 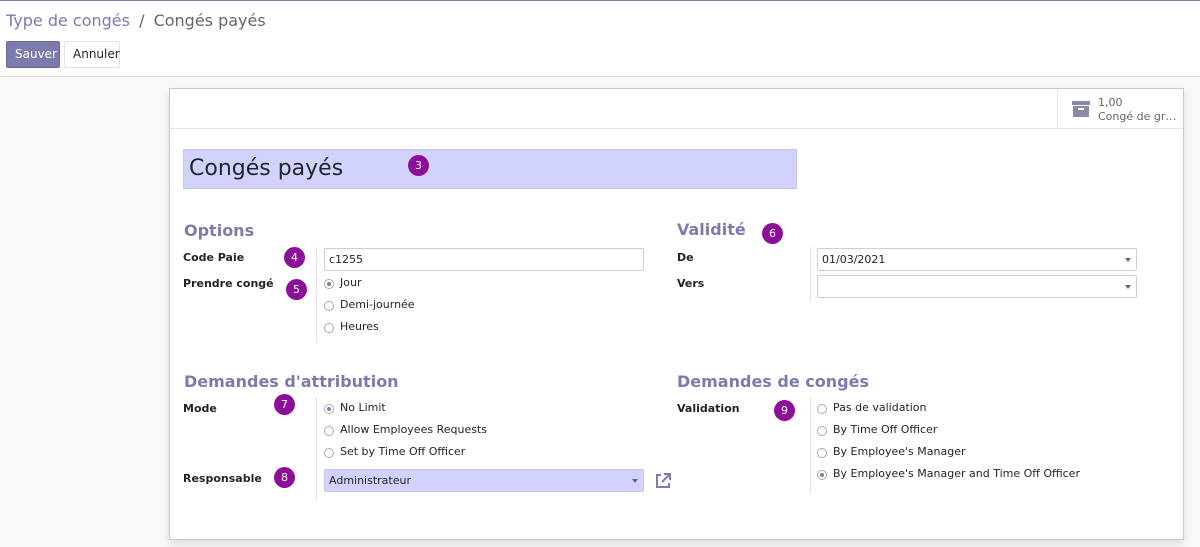 What do you see at coordinates (136, 20) in the screenshot?
I see `breadcrumb: Type de congés / Congés payés` at bounding box center [136, 20].